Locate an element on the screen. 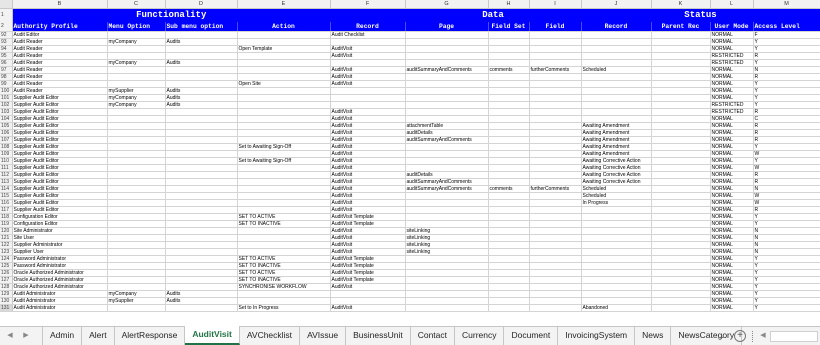 The image size is (820, 345). row-number: 111 is located at coordinates (6, 168).